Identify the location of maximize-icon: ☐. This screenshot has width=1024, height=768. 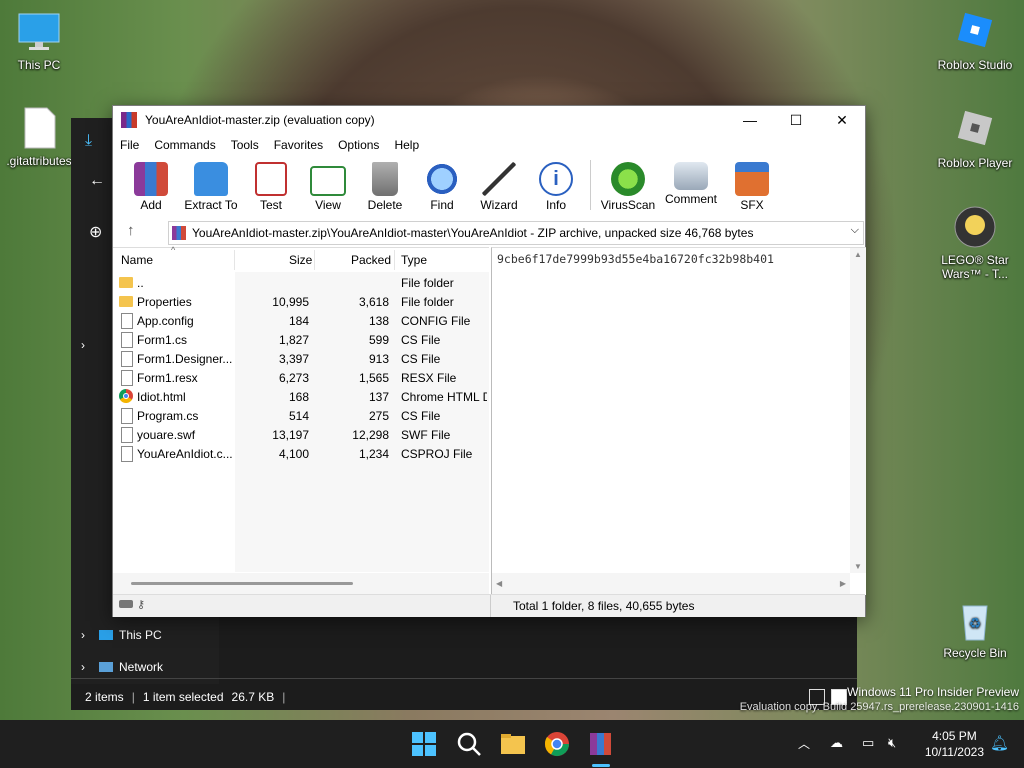
(796, 119).